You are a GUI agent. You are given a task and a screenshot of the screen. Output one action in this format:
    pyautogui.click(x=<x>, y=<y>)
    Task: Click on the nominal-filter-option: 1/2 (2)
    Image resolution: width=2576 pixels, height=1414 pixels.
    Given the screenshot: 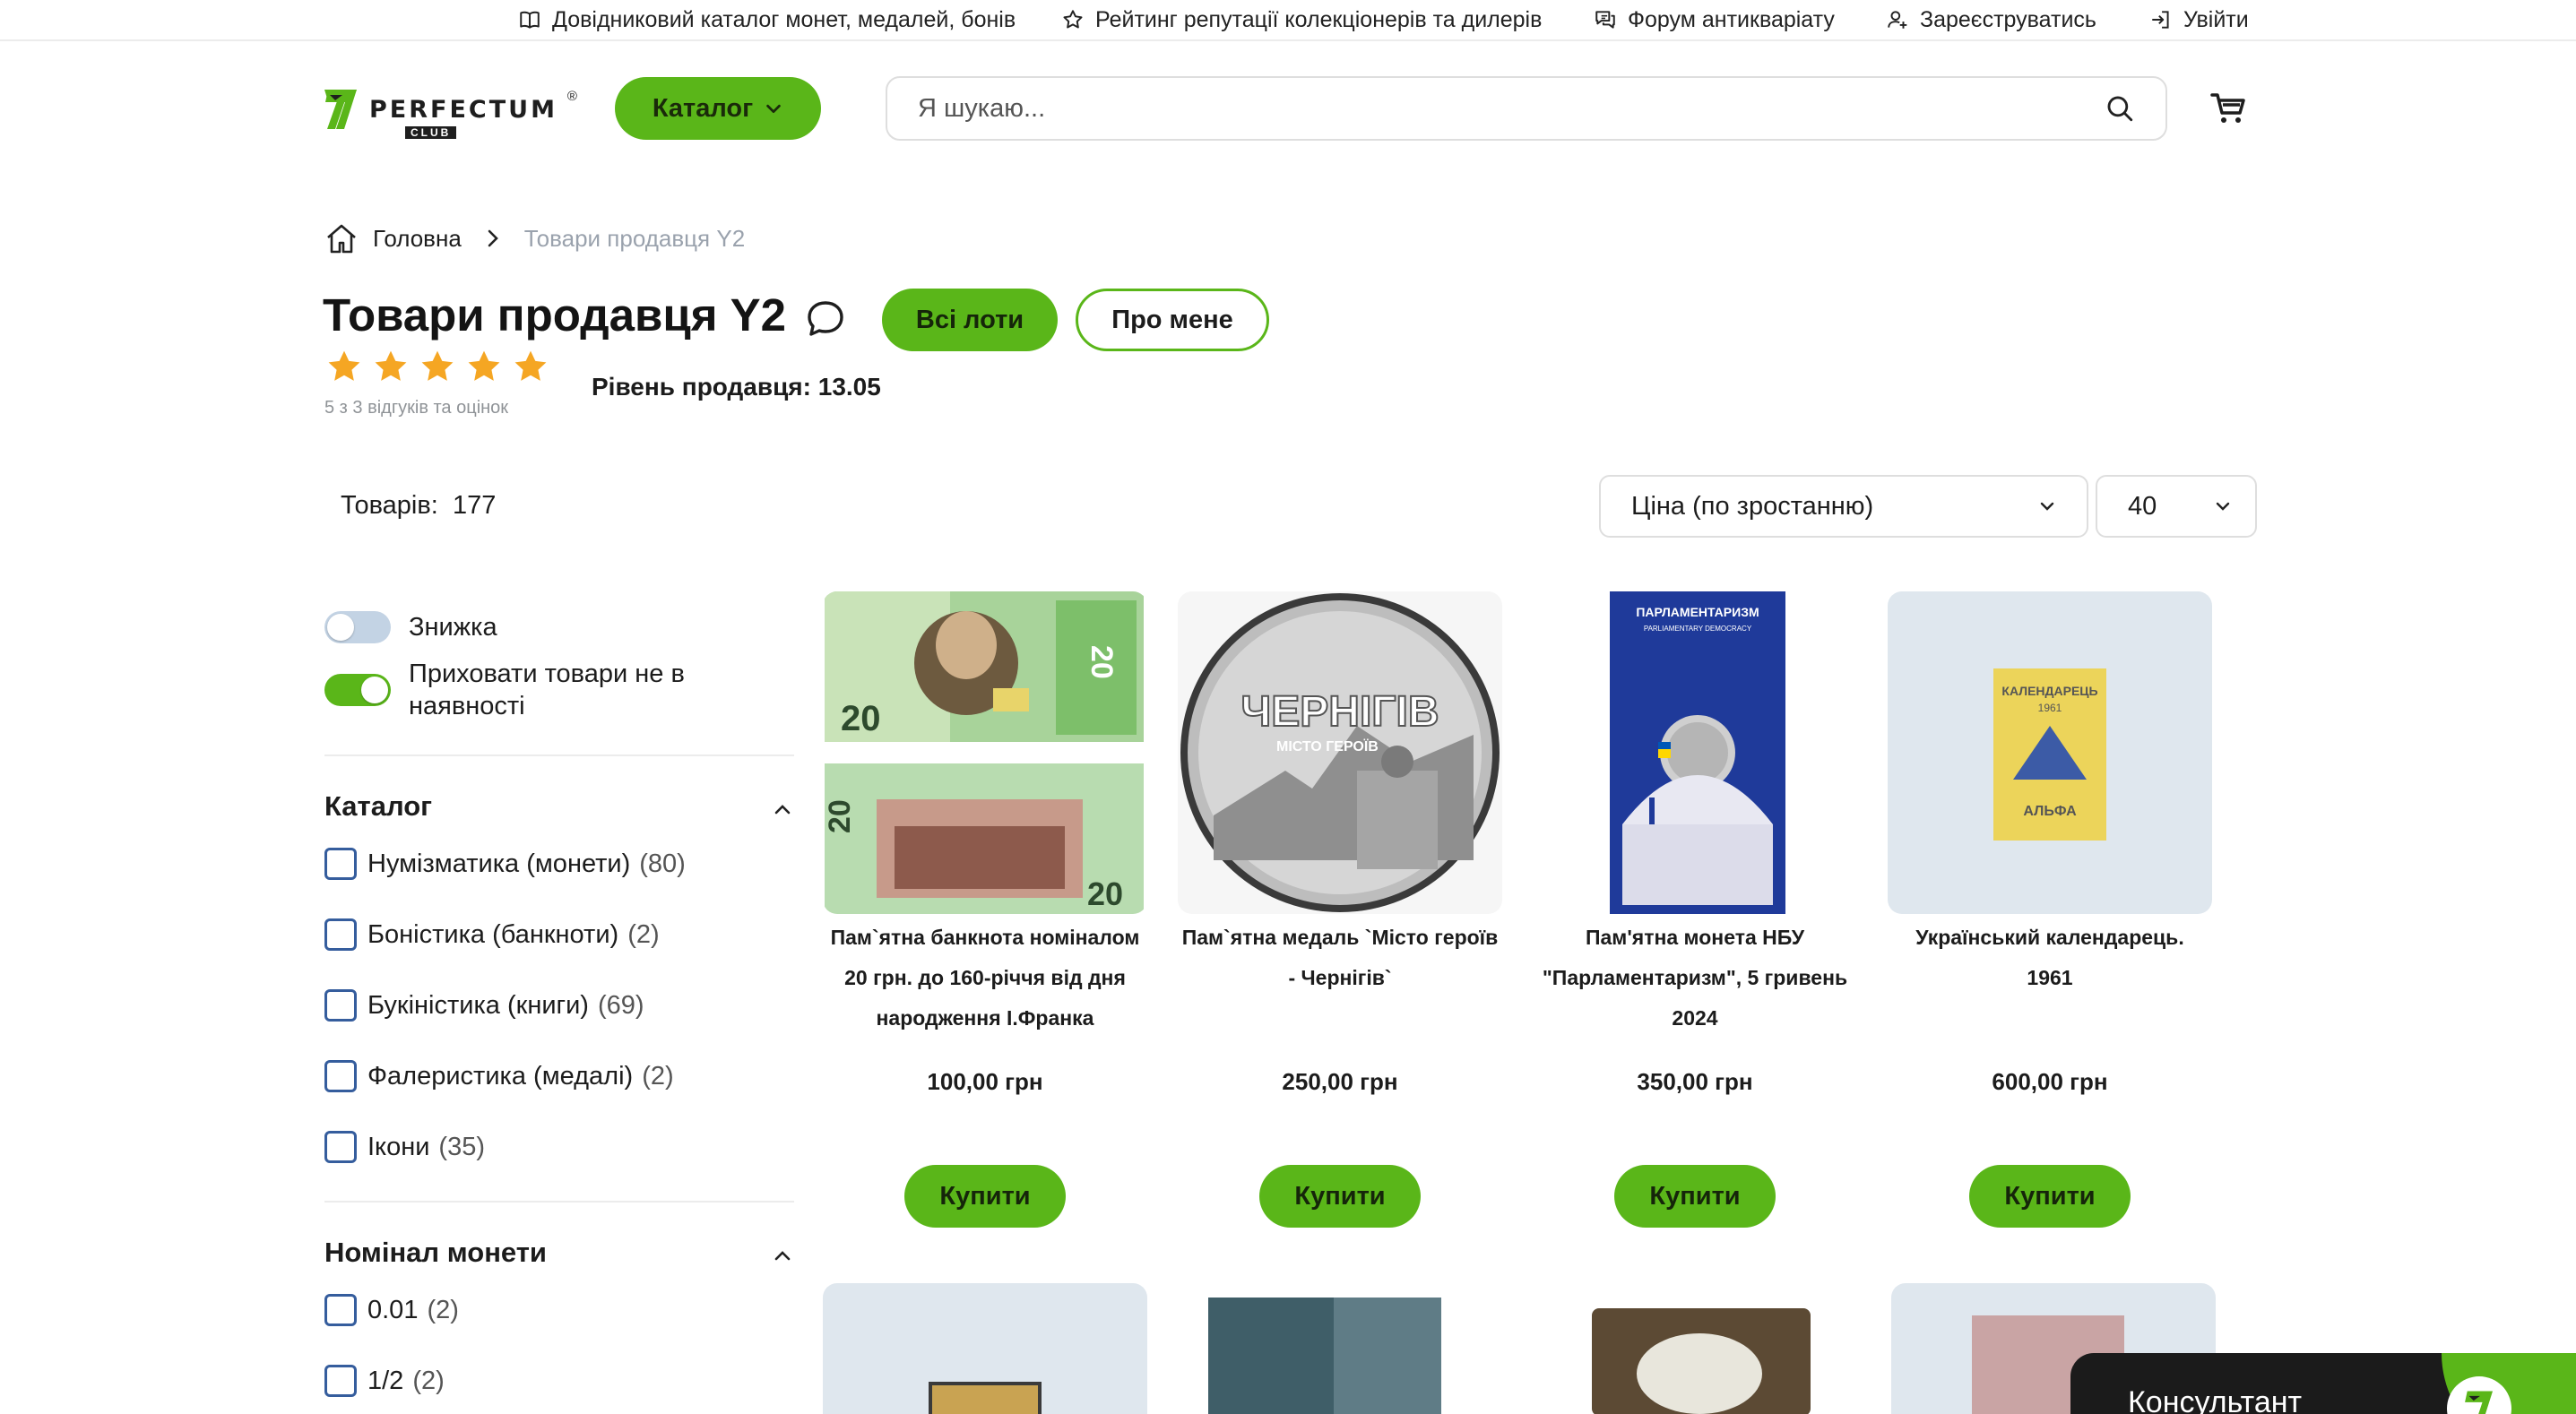 What is the action you would take?
    pyautogui.click(x=384, y=1381)
    